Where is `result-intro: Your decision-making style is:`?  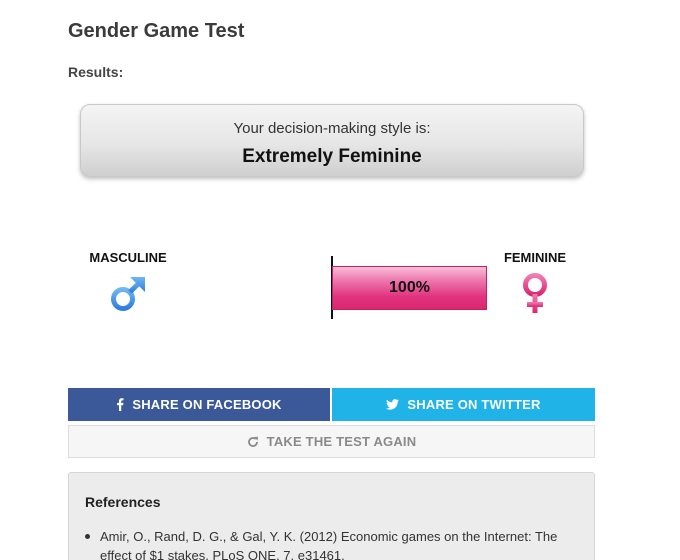 result-intro: Your decision-making style is: is located at coordinates (332, 128).